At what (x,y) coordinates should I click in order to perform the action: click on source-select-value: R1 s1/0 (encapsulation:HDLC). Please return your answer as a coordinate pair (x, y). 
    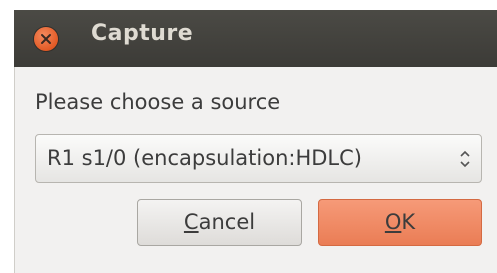
    Looking at the image, I should click on (204, 158).